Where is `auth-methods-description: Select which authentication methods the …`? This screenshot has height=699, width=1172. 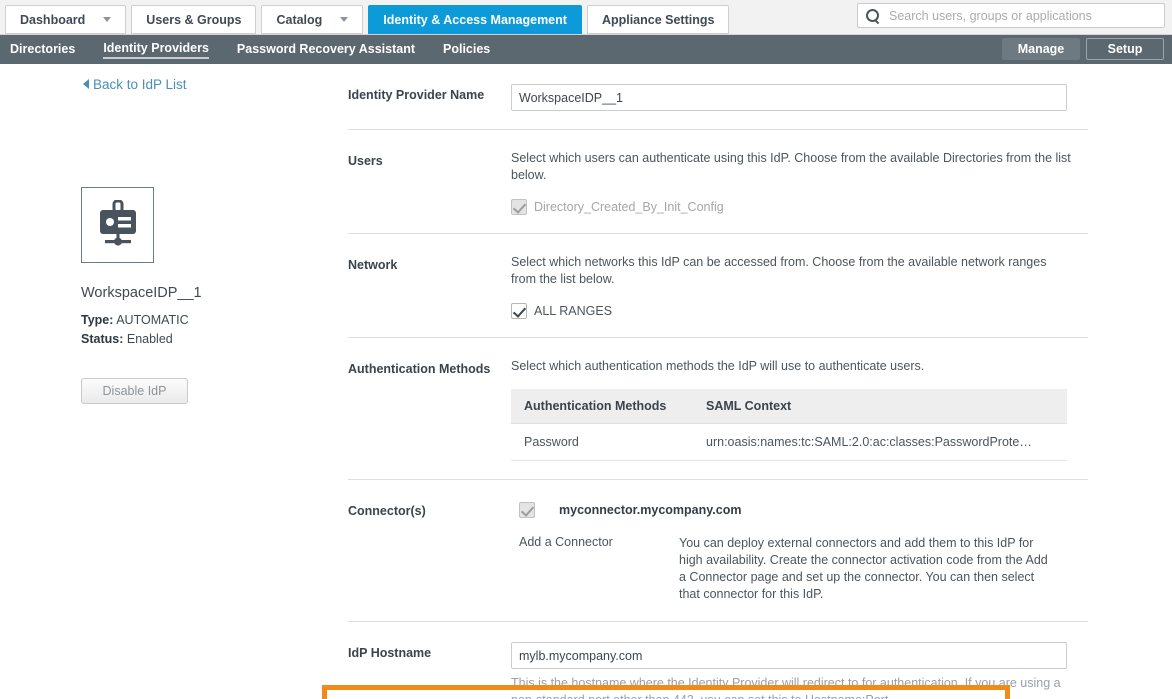 auth-methods-description: Select which authentication methods the … is located at coordinates (718, 366).